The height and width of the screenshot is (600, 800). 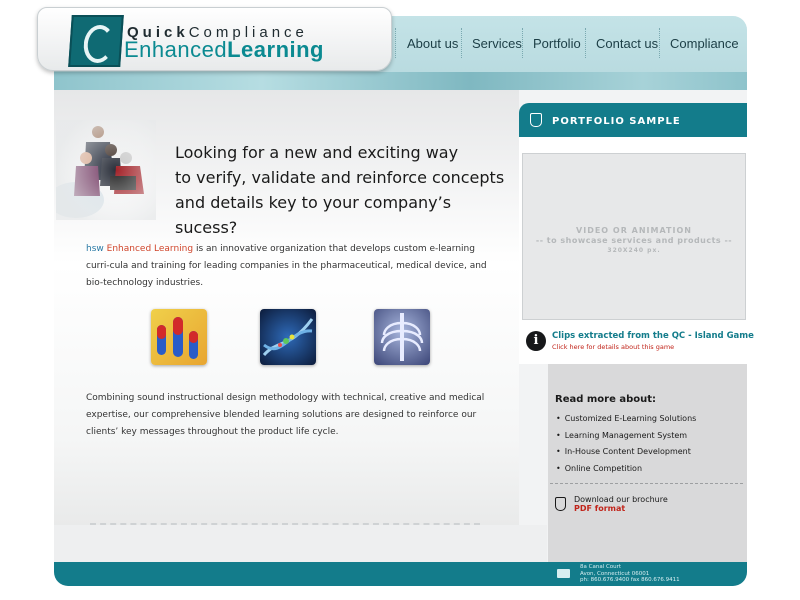 What do you see at coordinates (300, 543) in the screenshot?
I see `content-bottom` at bounding box center [300, 543].